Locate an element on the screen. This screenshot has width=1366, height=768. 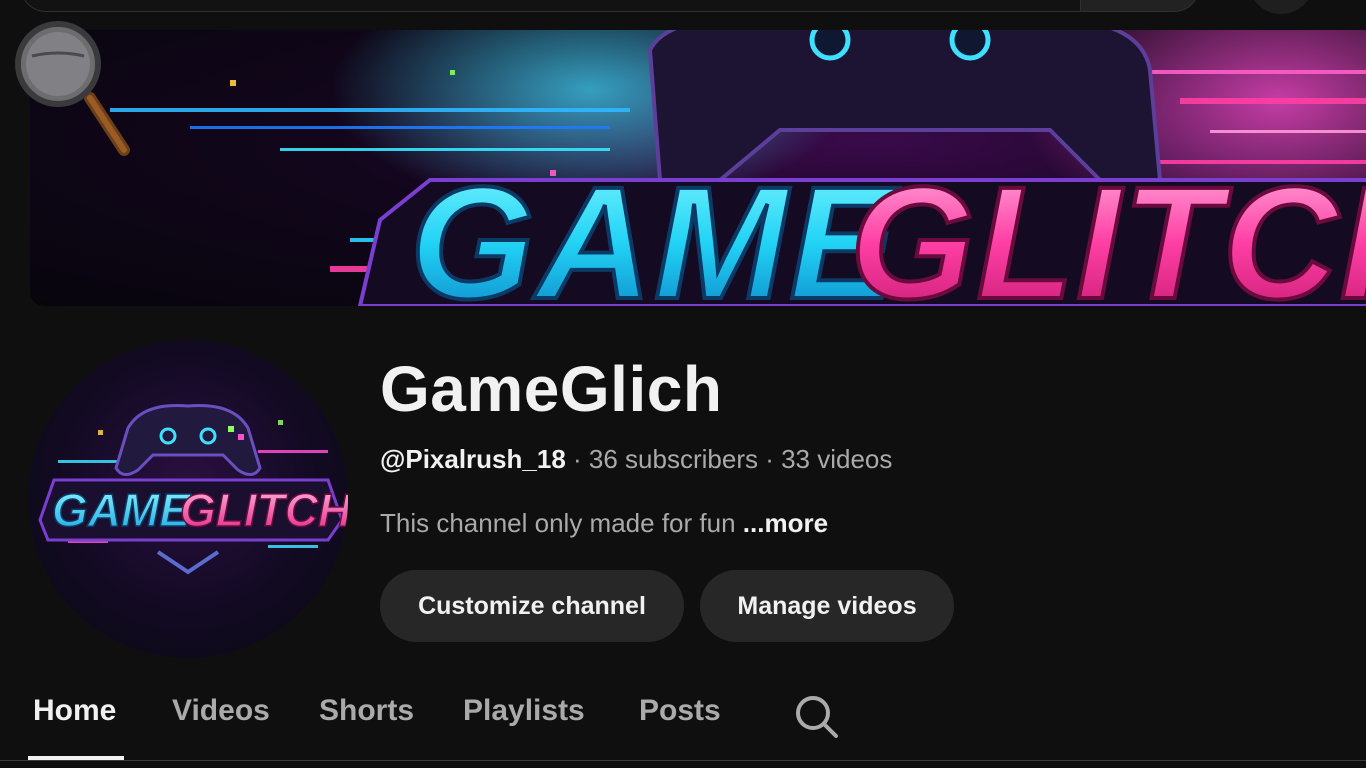
tab-home: Home is located at coordinates (74, 711).